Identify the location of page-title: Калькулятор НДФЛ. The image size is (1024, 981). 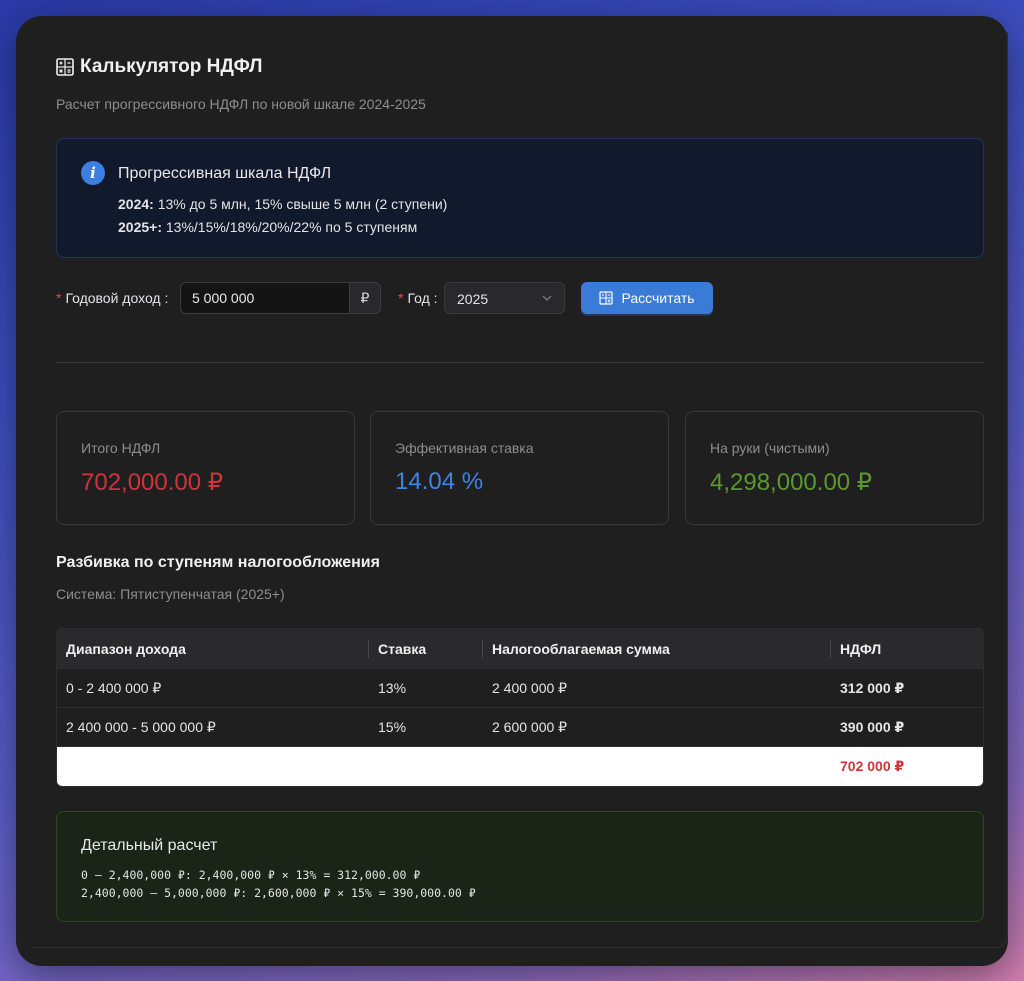
(171, 66).